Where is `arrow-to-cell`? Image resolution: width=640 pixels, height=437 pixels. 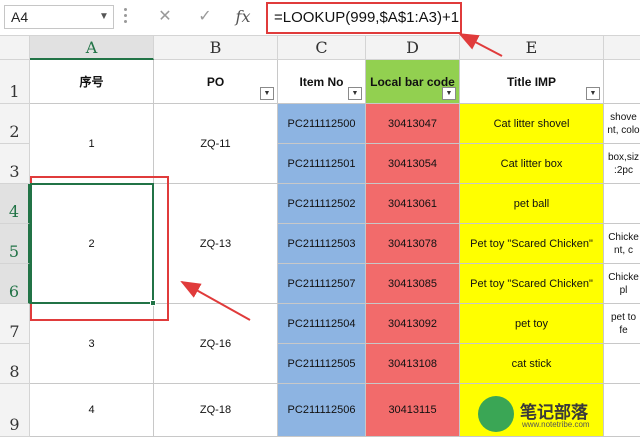
arrow-to-cell is located at coordinates (215, 301).